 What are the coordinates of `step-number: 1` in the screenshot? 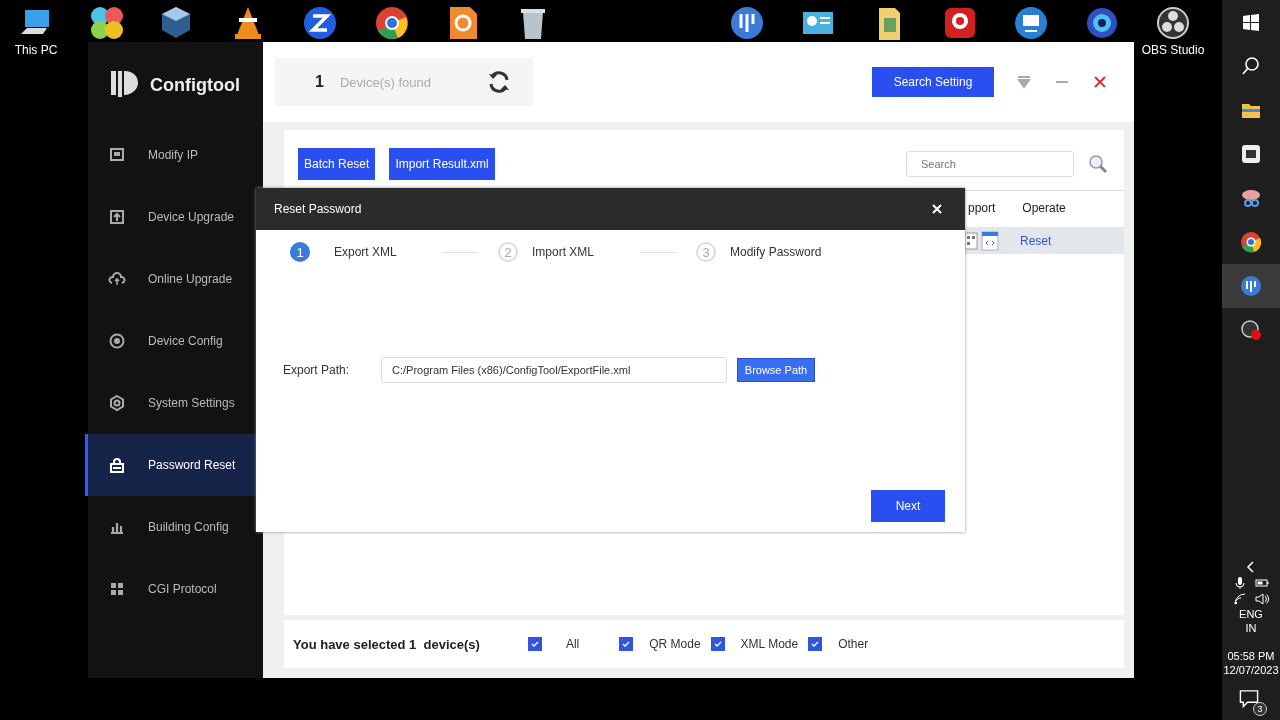 It's located at (300, 252).